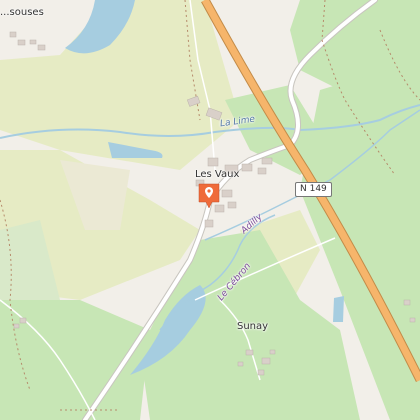 The image size is (420, 420). What do you see at coordinates (253, 326) in the screenshot?
I see `place-label-sunay: Sunay` at bounding box center [253, 326].